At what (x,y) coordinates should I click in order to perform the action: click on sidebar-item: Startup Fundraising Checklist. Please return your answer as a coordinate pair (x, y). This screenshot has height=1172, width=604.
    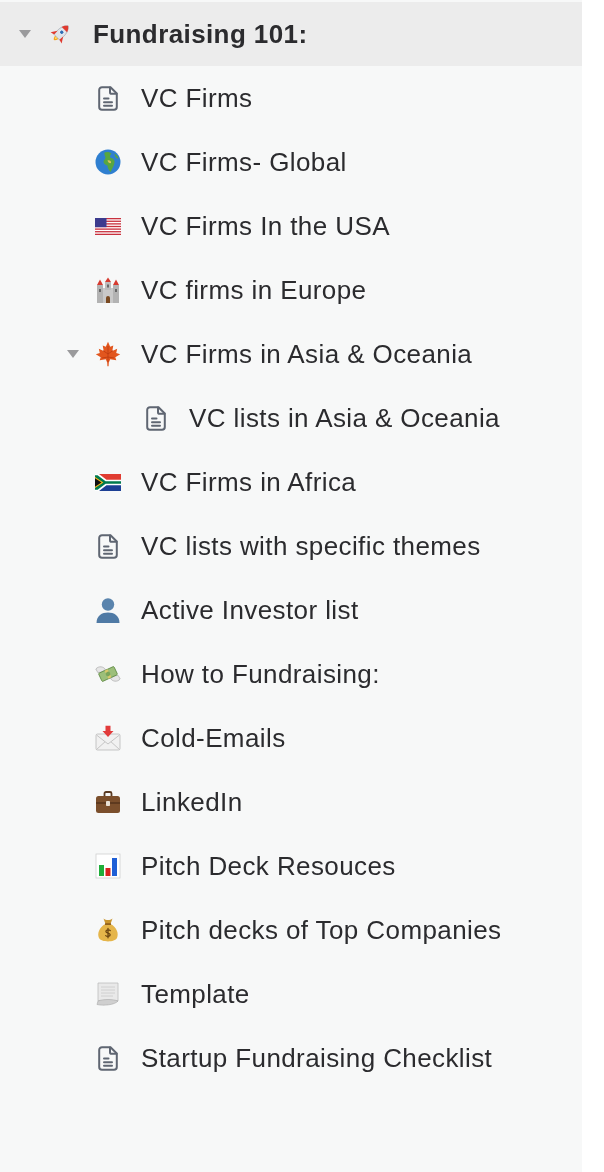
    Looking at the image, I should click on (291, 1058).